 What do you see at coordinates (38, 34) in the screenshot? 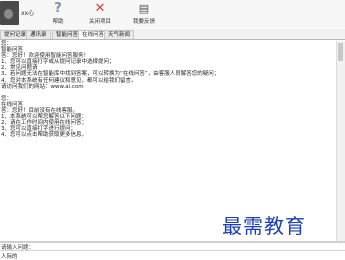
I see `tab-contacts: 通讯录` at bounding box center [38, 34].